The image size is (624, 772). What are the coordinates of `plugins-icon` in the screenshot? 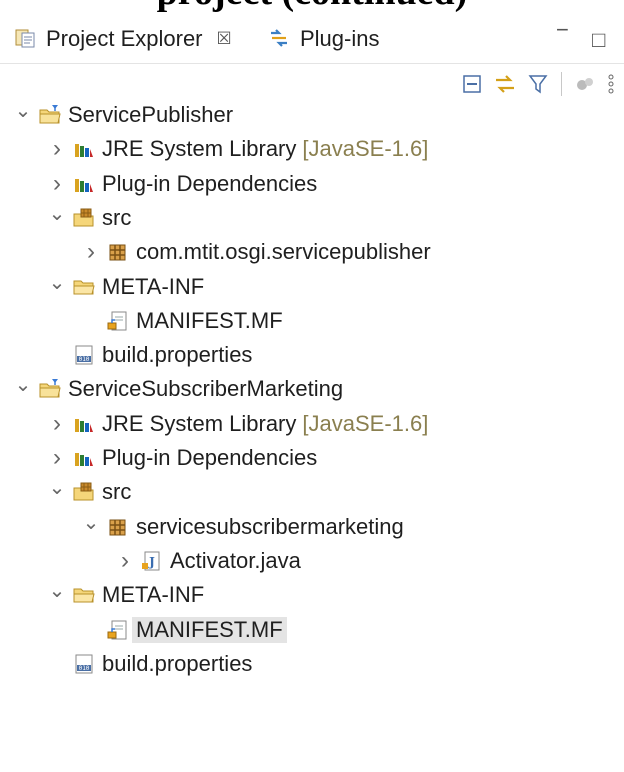 It's located at (280, 39).